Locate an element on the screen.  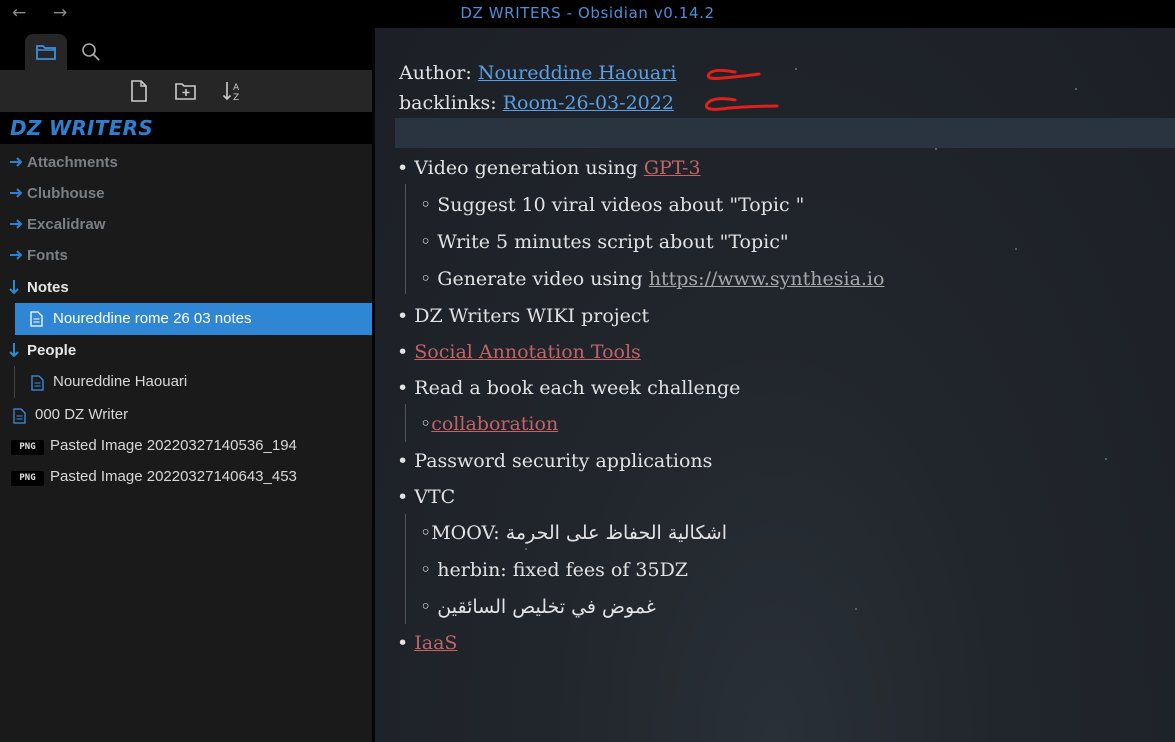
new-note-button is located at coordinates (139, 91).